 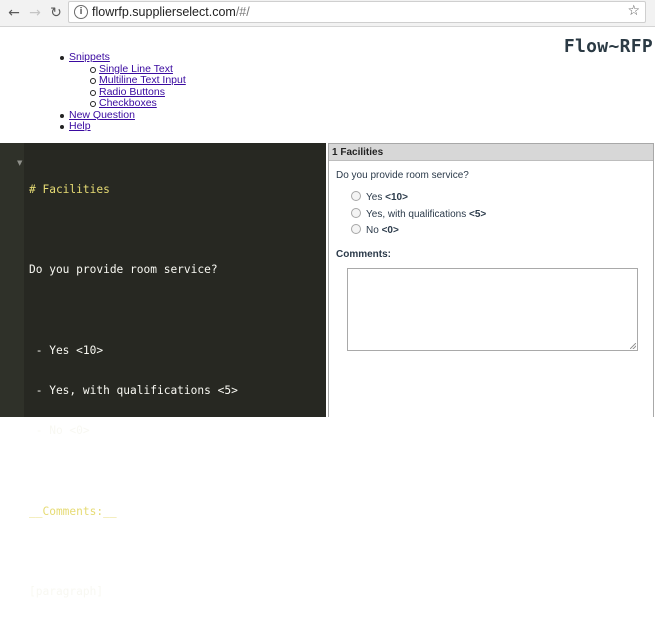 What do you see at coordinates (128, 103) in the screenshot?
I see `snippet-checkboxes-link: Checkboxes` at bounding box center [128, 103].